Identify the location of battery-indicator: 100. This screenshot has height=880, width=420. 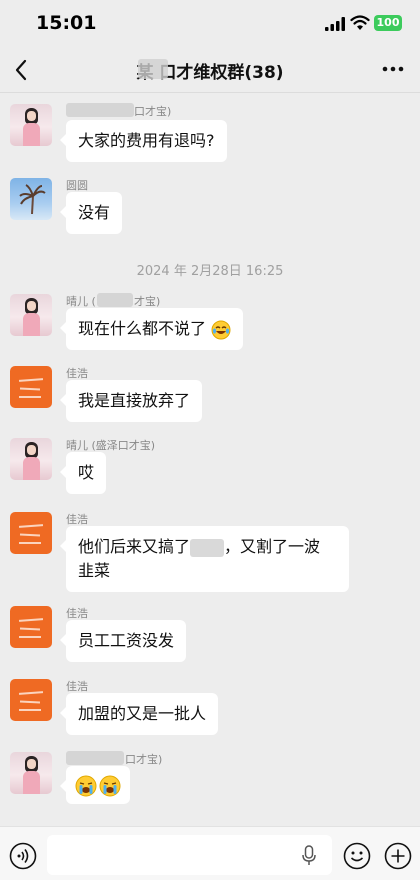
(388, 23).